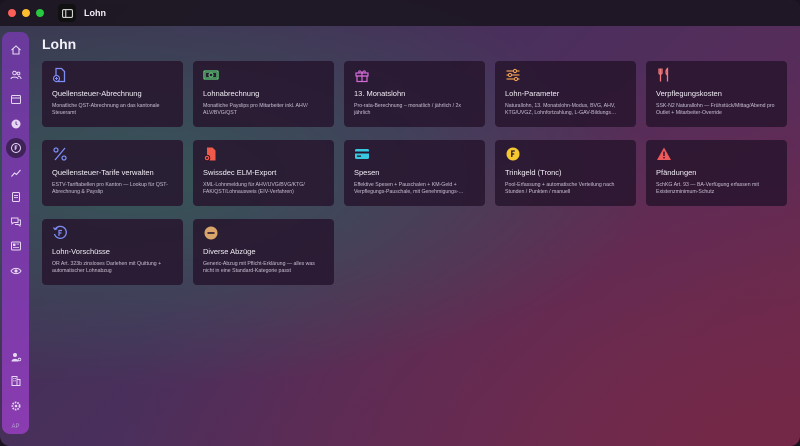  I want to click on sidebar-item-settings, so click(16, 406).